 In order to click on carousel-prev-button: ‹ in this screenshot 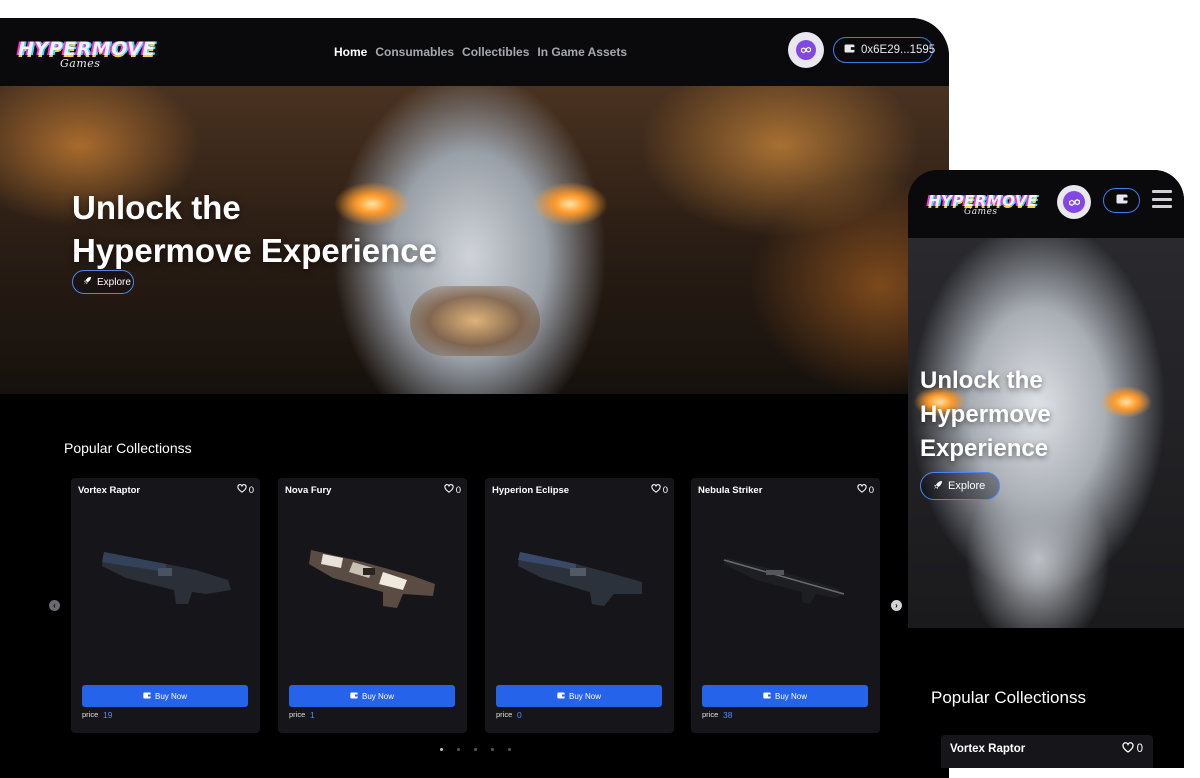, I will do `click(54, 605)`.